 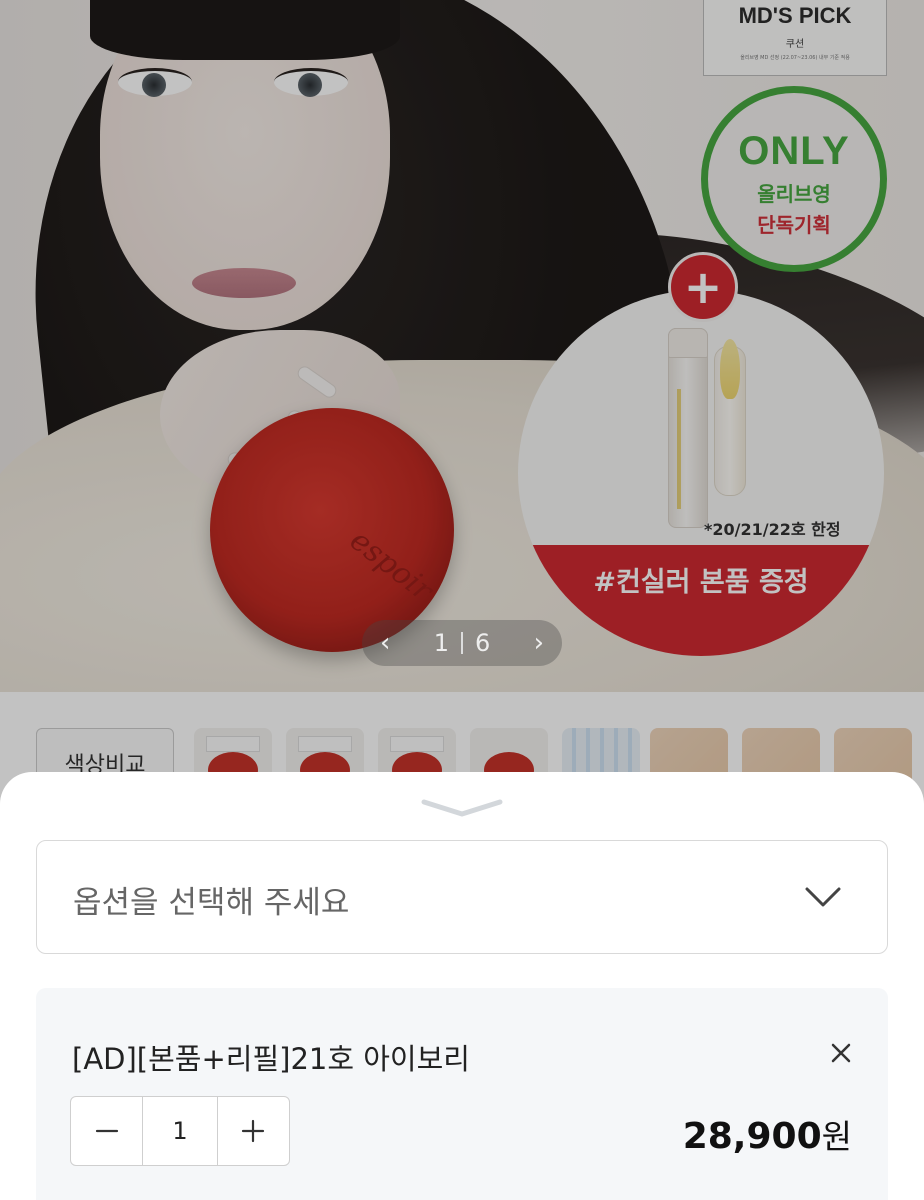 I want to click on item-price-value: 28,900, so click(x=752, y=1136).